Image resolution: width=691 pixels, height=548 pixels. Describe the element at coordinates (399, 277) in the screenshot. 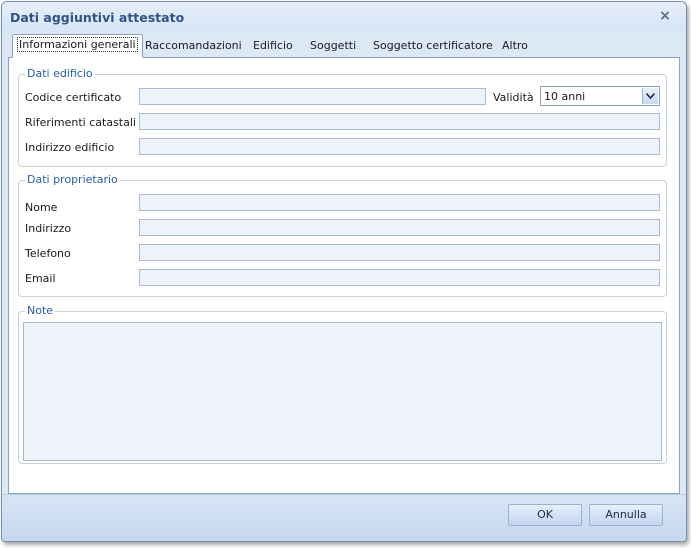

I see `email-field` at that location.